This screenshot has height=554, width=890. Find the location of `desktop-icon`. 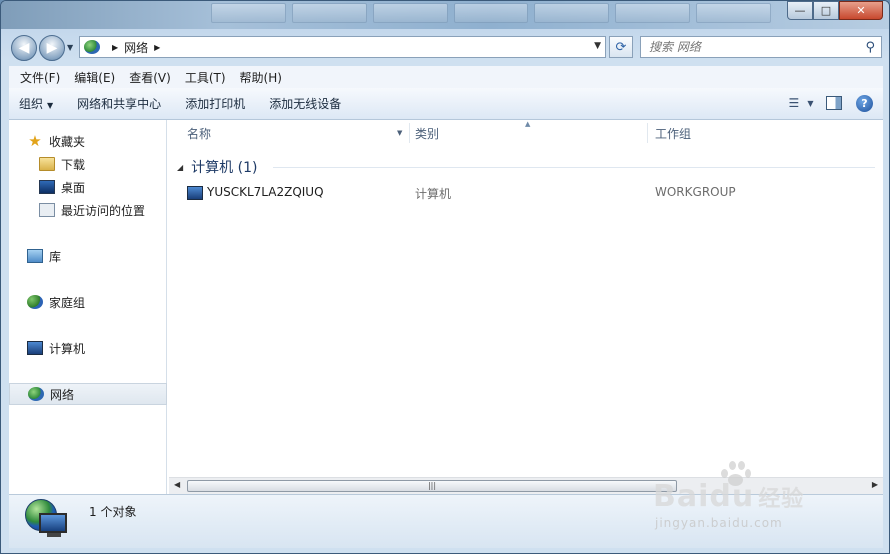

desktop-icon is located at coordinates (47, 187).